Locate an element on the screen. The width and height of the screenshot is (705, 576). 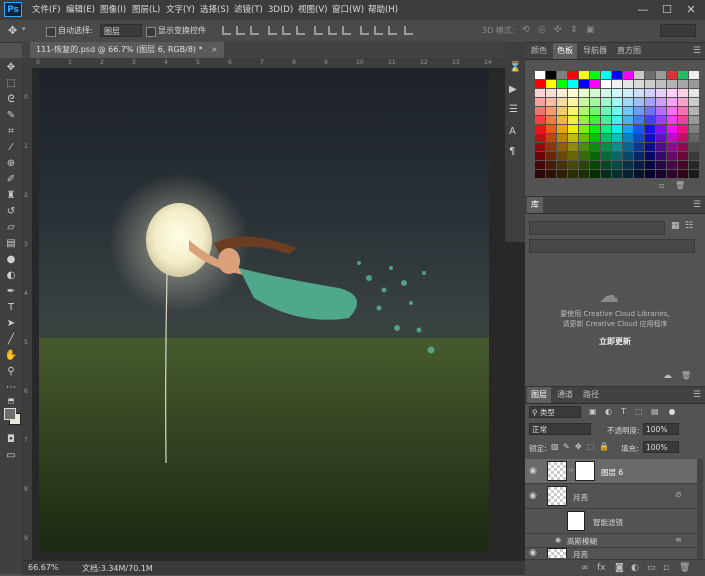
smart-filter-mask-thumbnail is located at coordinates (576, 521).